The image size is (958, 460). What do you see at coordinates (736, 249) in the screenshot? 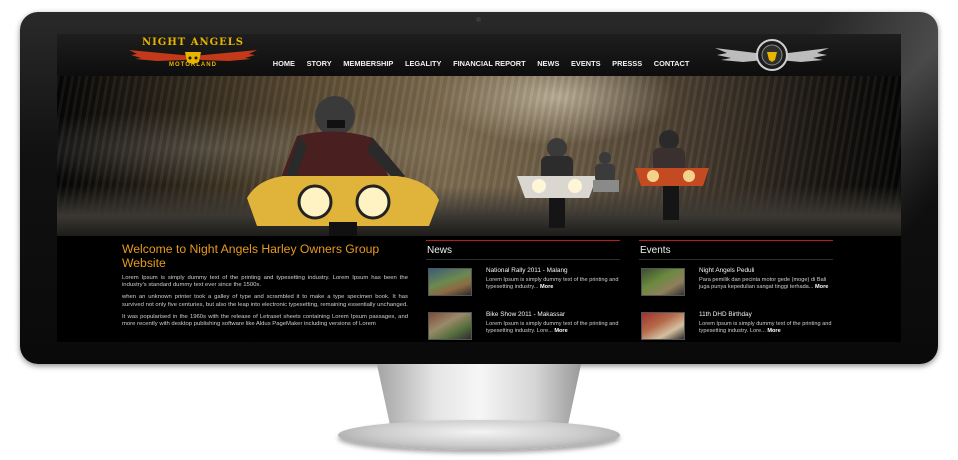
I see `events-heading: Events` at bounding box center [736, 249].